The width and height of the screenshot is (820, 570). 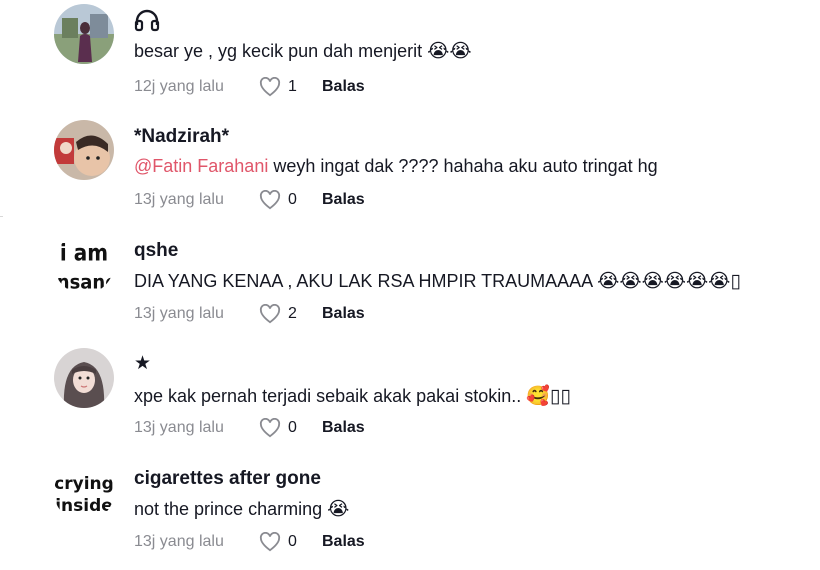 I want to click on avatar-text-art: crying inside, so click(x=84, y=495).